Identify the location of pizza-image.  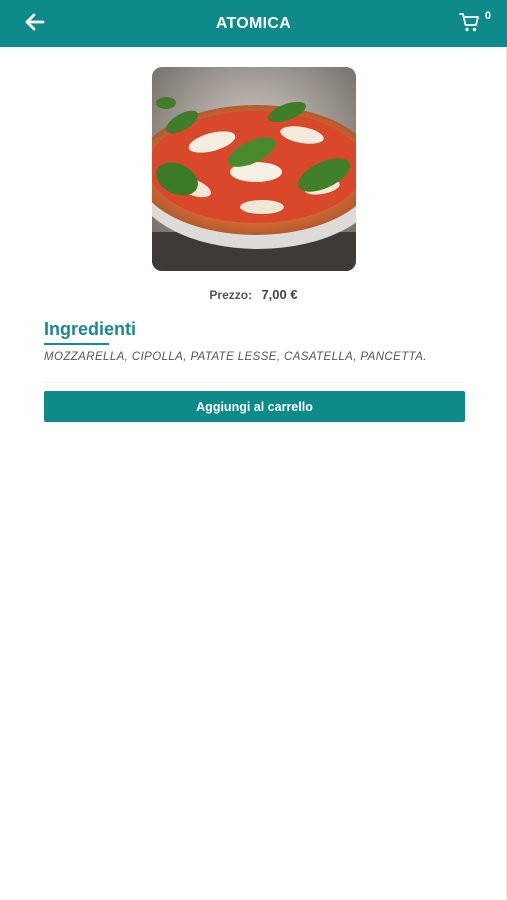
(254, 169).